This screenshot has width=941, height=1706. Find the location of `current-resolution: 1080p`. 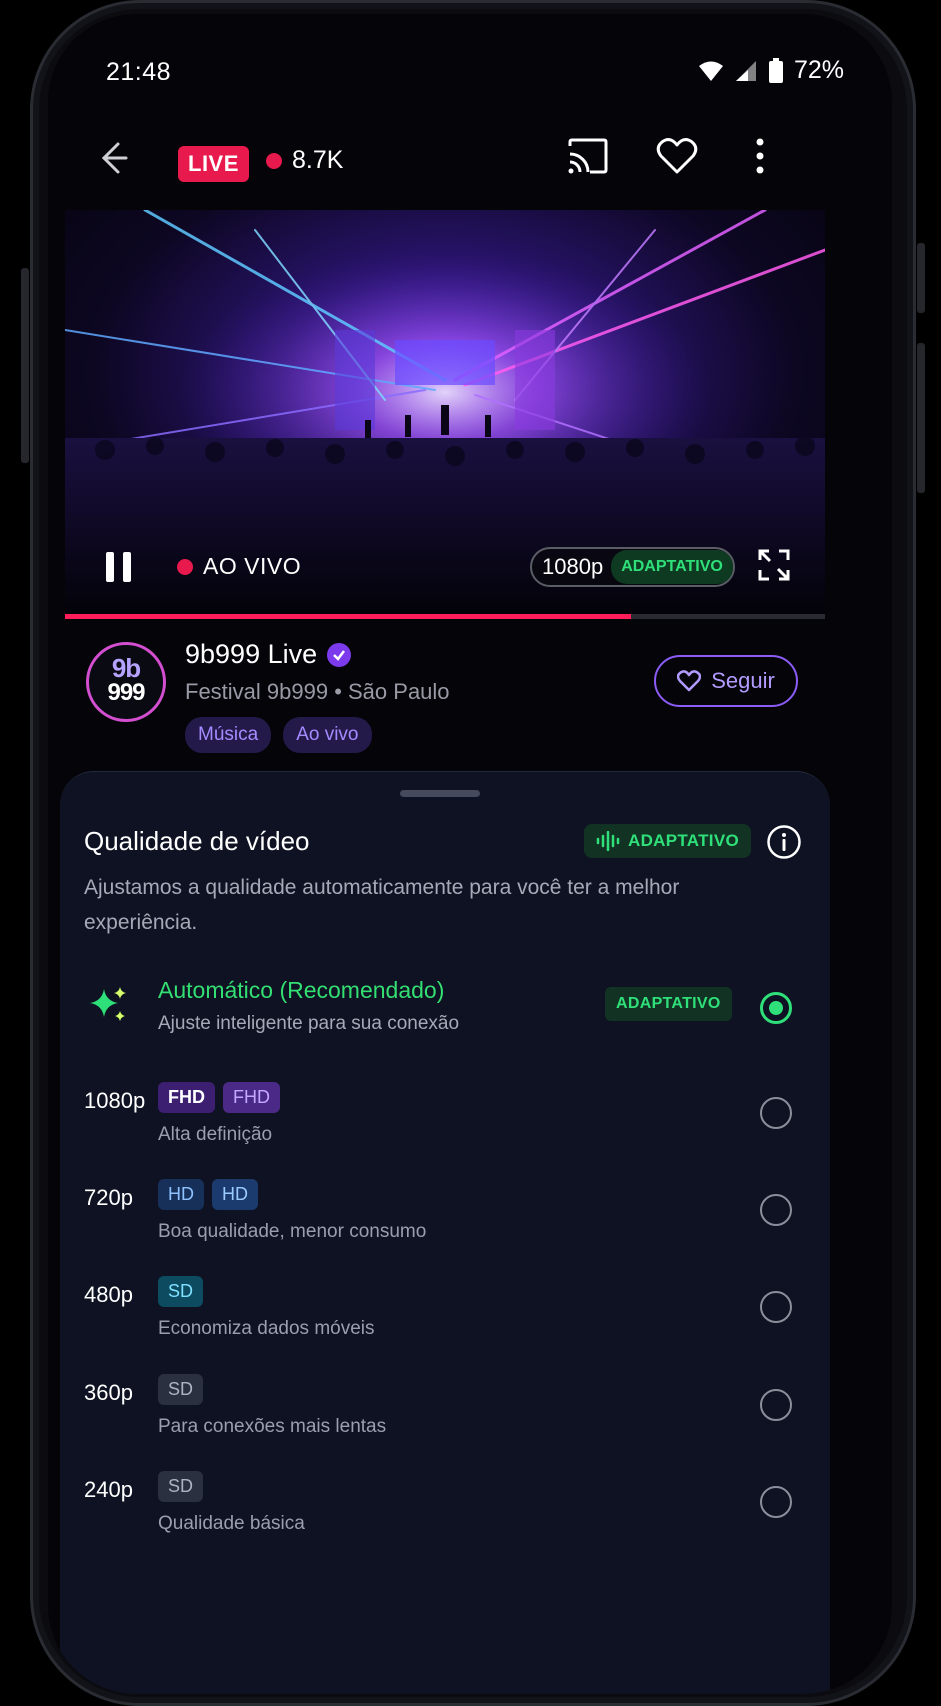

current-resolution: 1080p is located at coordinates (573, 566).